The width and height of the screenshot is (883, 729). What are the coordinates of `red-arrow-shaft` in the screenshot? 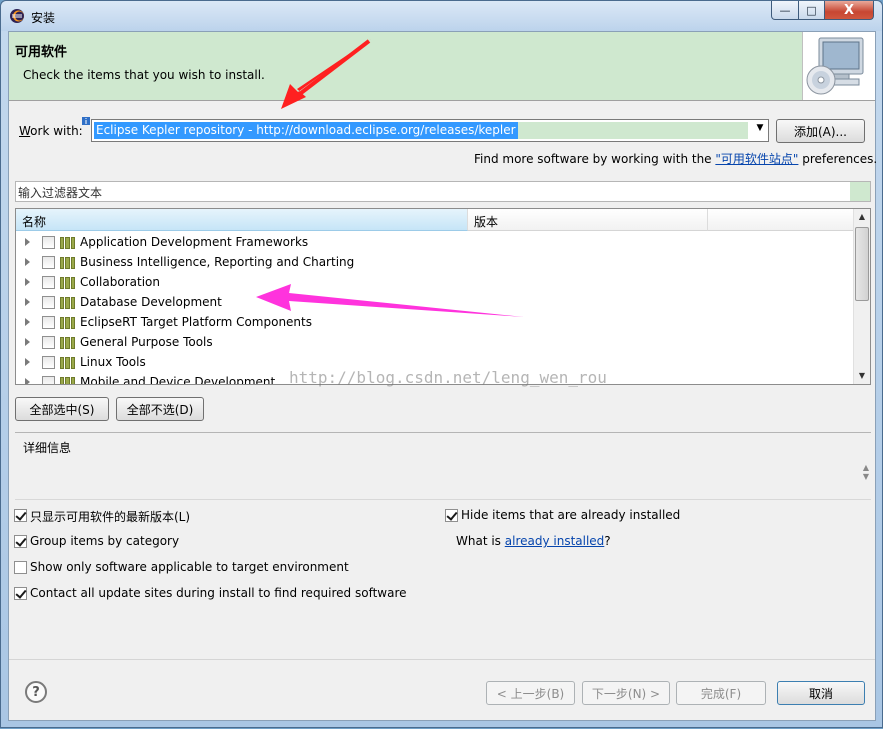 It's located at (335, 67).